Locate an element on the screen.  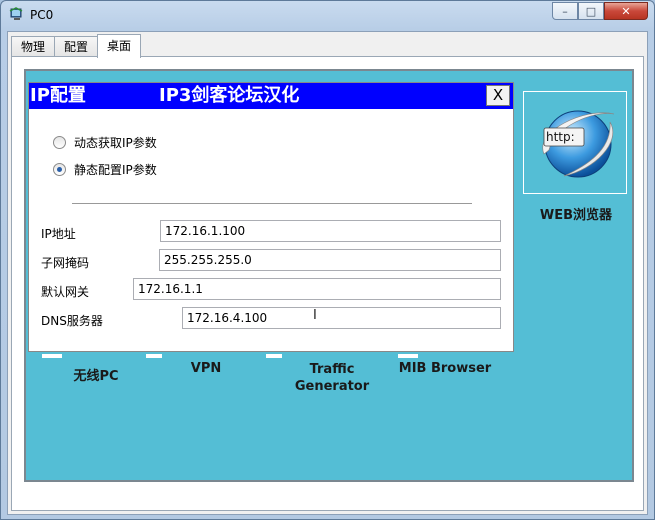
dns-server-label: DNS服务器 is located at coordinates (72, 321).